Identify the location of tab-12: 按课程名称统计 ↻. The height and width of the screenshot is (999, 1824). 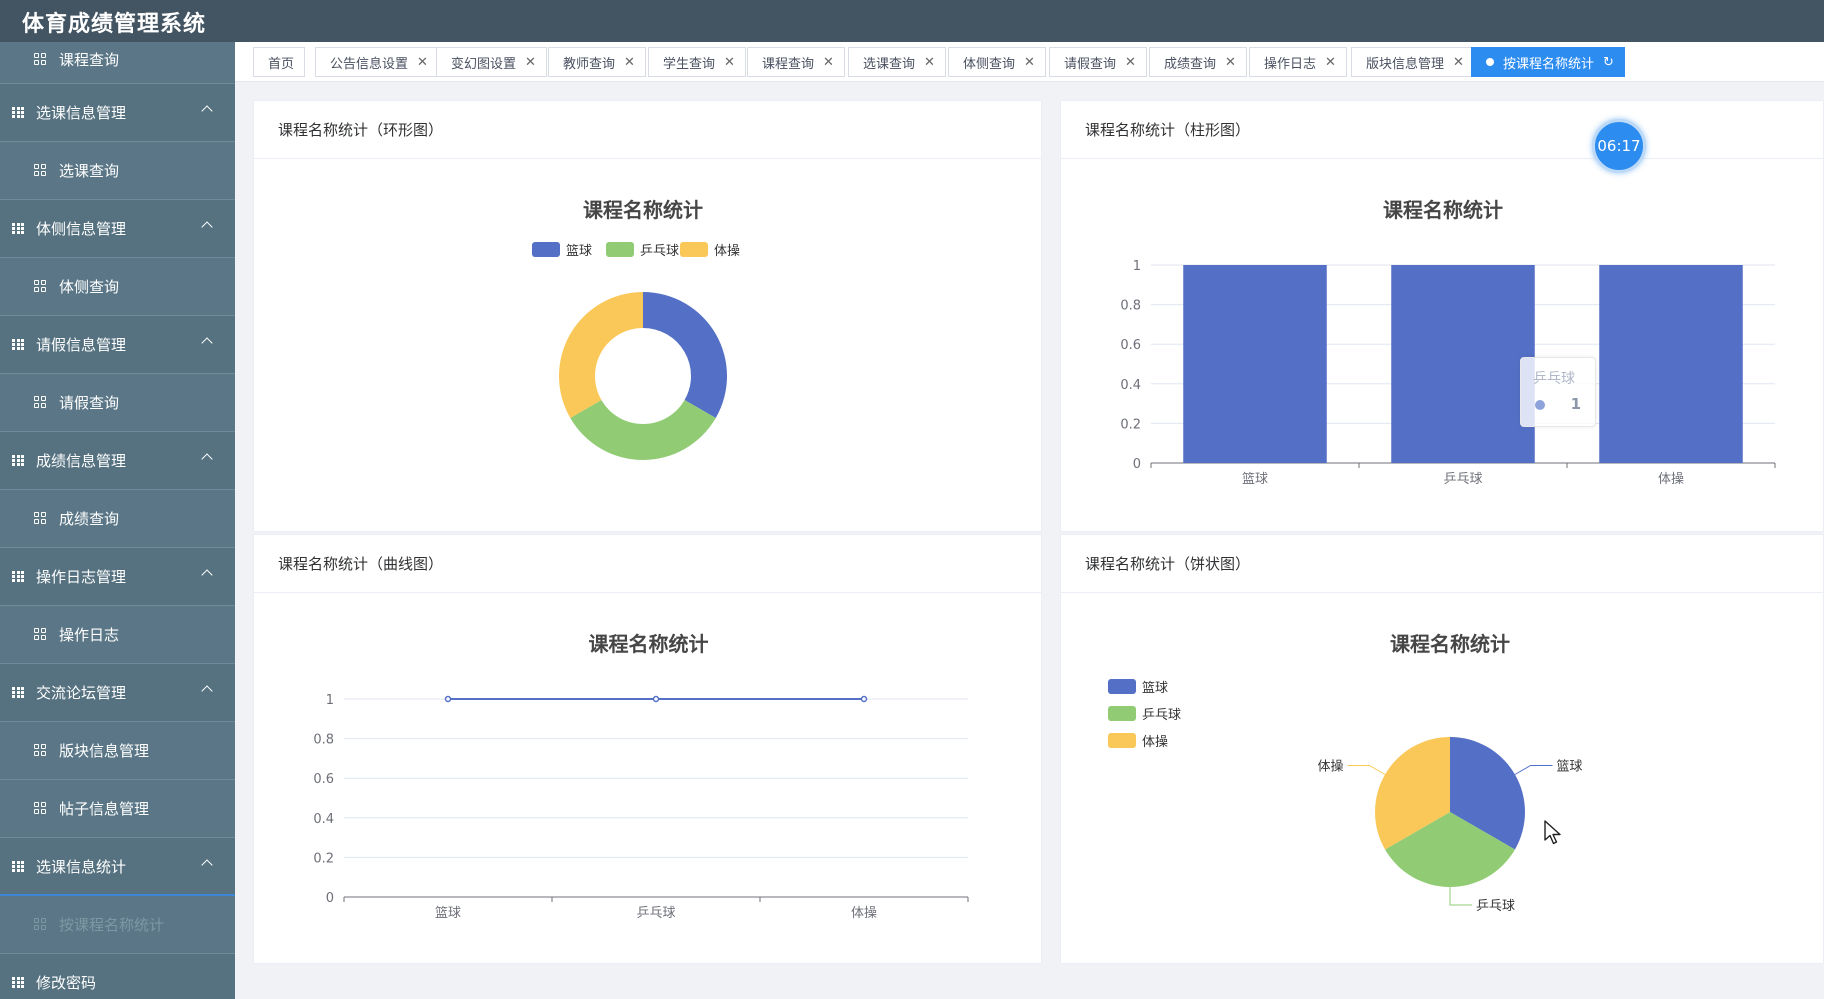
(1548, 62).